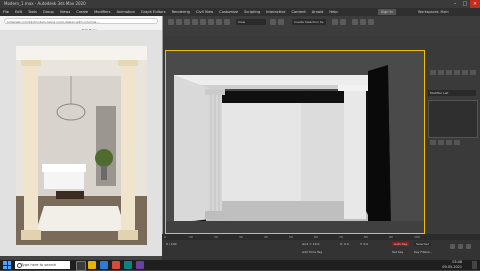 The width and height of the screenshot is (480, 271). Describe the element at coordinates (228, 12) in the screenshot. I see `menu-item: Customize` at that location.